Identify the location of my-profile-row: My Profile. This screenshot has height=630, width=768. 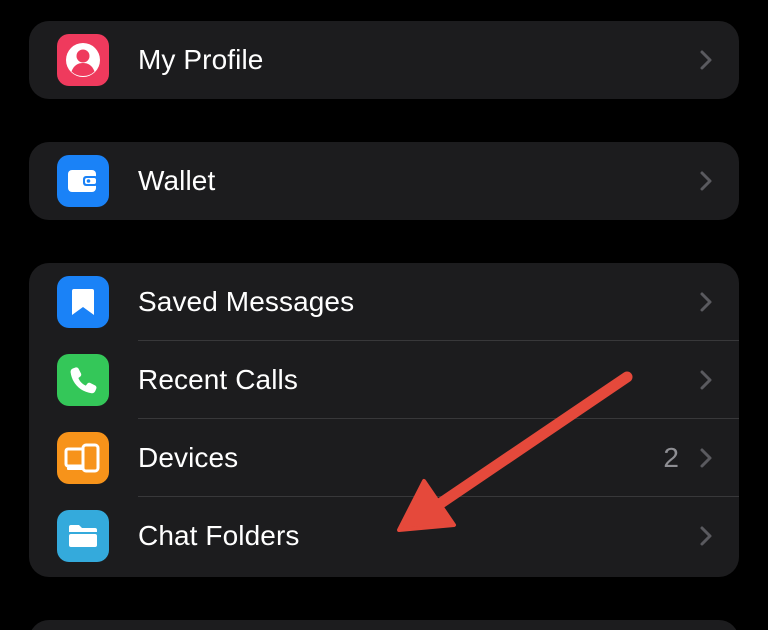
(384, 60).